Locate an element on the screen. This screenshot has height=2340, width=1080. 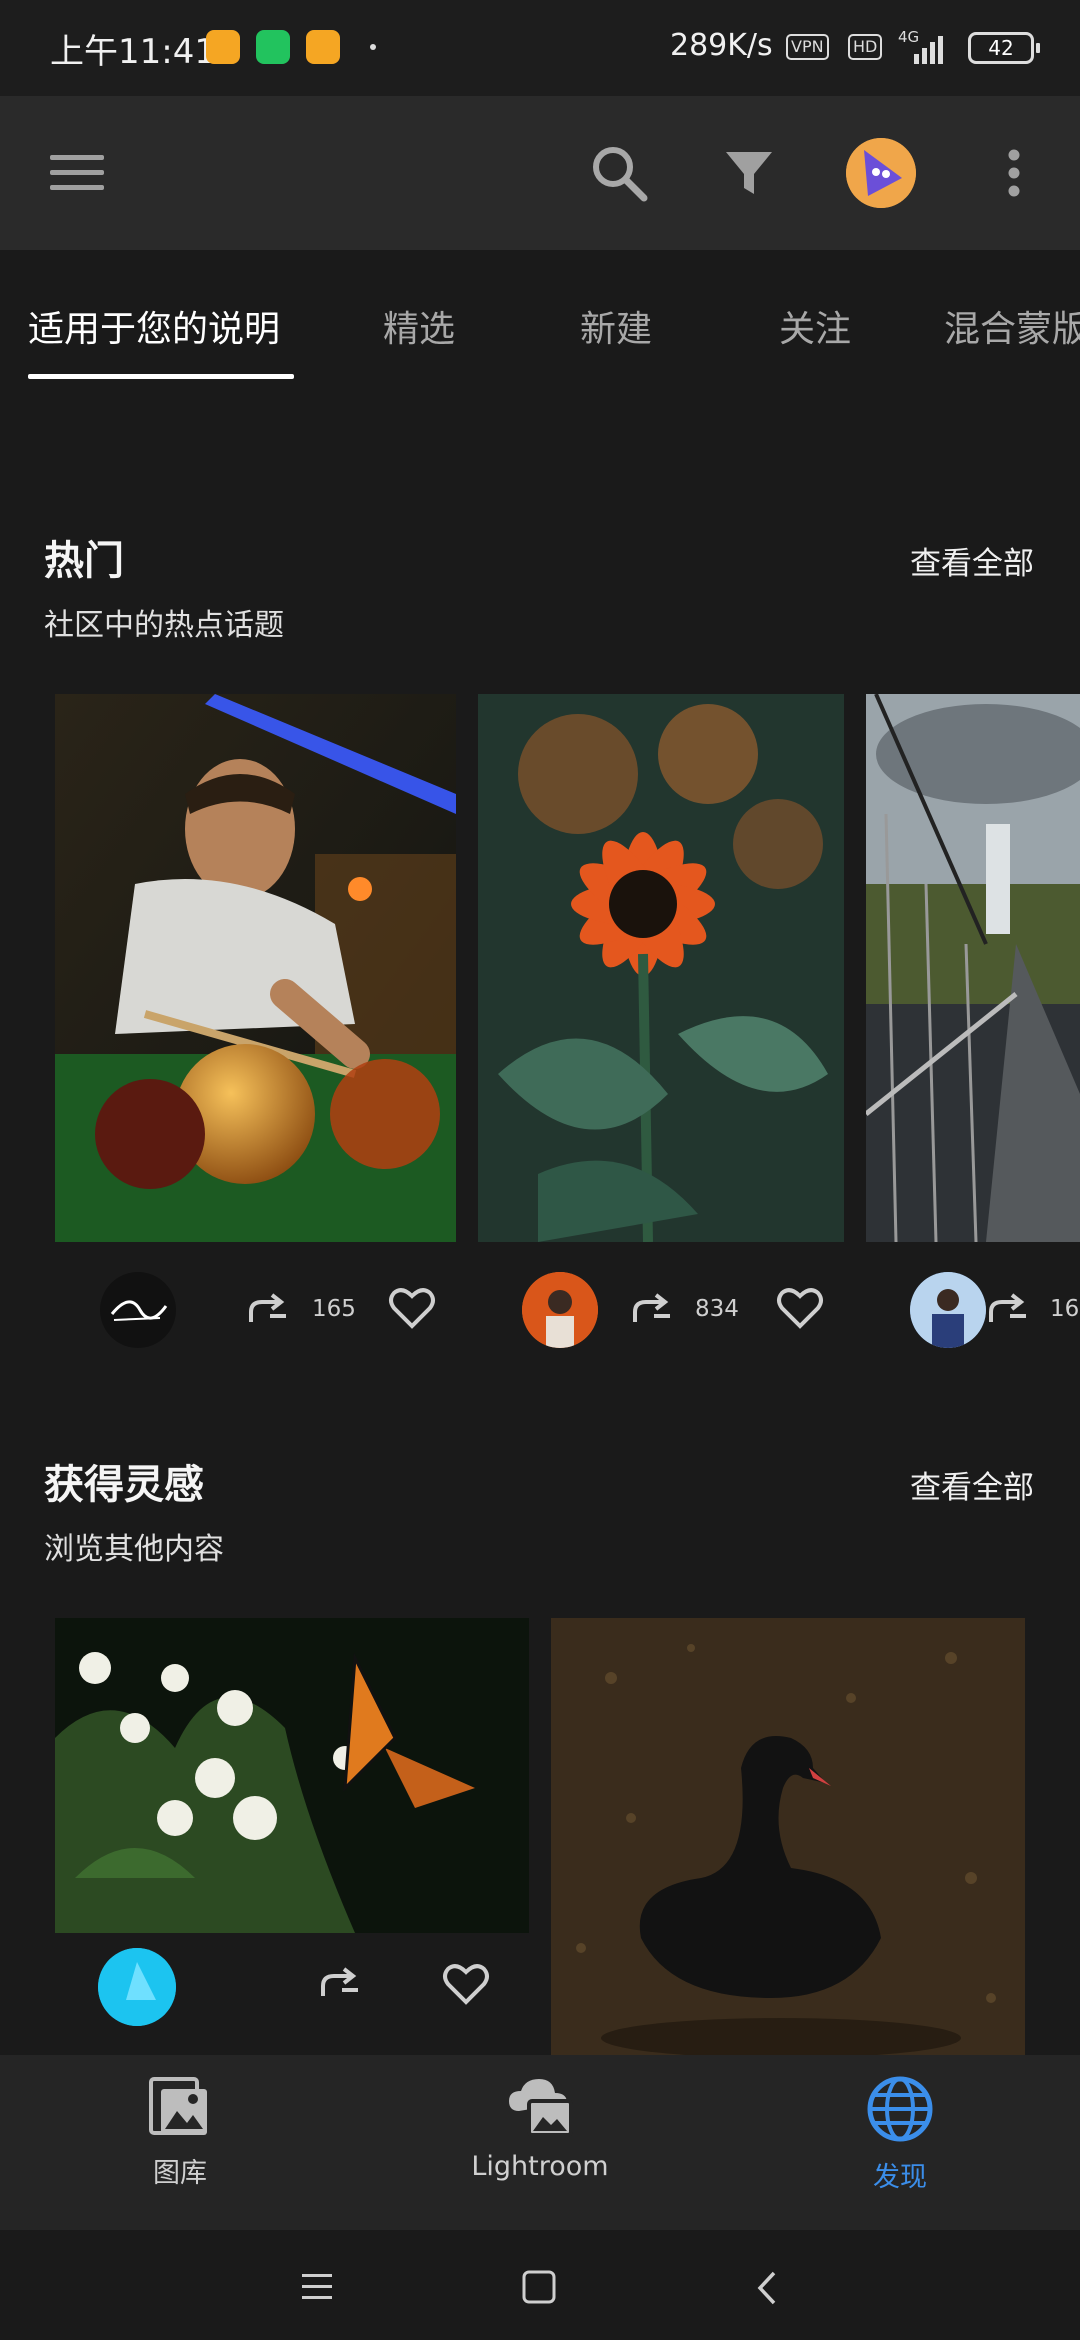
menu-button is located at coordinates (77, 173).